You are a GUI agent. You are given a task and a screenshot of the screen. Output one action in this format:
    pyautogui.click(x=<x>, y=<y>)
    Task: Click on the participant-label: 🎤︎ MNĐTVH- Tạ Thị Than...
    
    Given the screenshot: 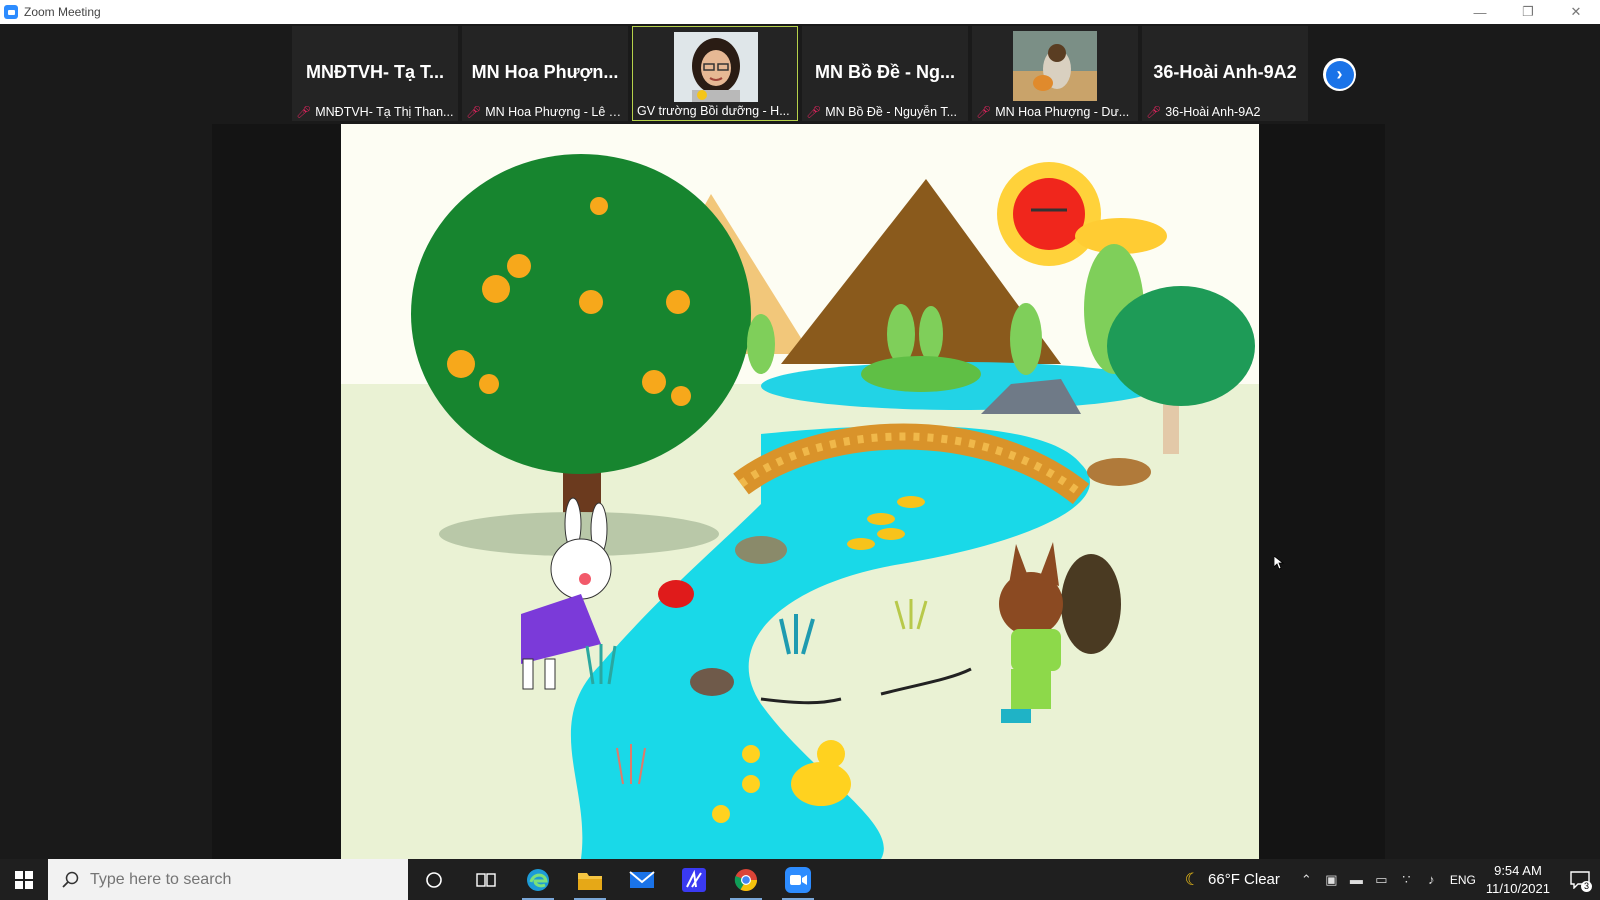 What is the action you would take?
    pyautogui.click(x=375, y=112)
    